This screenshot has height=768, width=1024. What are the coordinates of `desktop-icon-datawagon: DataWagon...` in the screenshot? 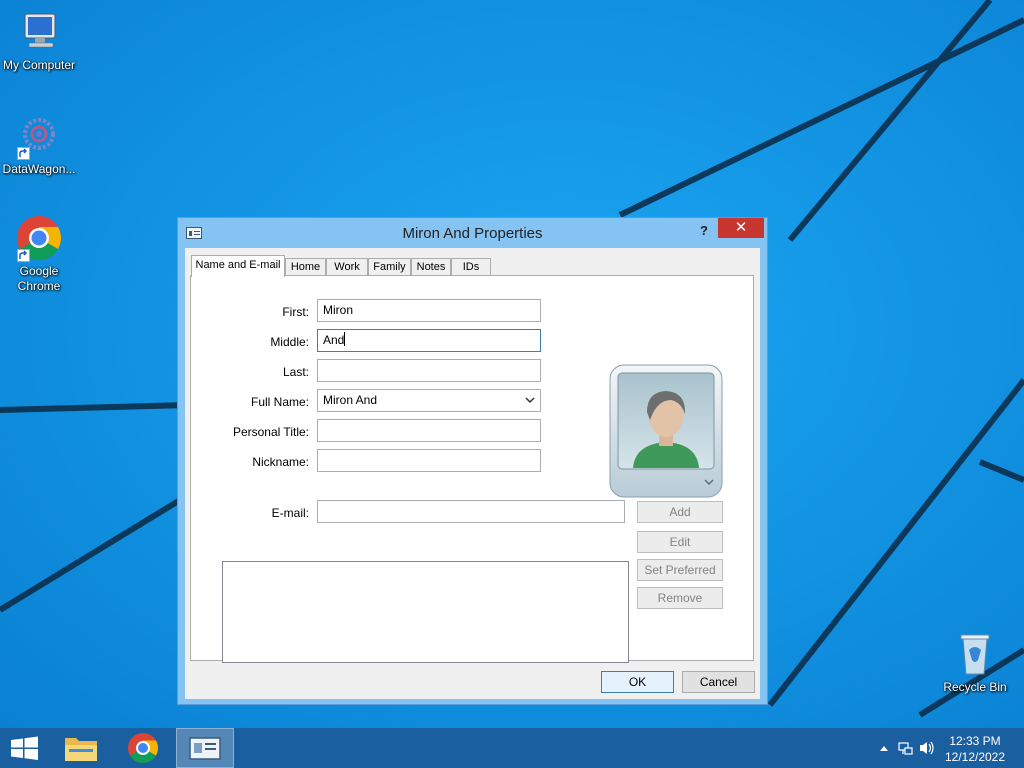 It's located at (39, 144).